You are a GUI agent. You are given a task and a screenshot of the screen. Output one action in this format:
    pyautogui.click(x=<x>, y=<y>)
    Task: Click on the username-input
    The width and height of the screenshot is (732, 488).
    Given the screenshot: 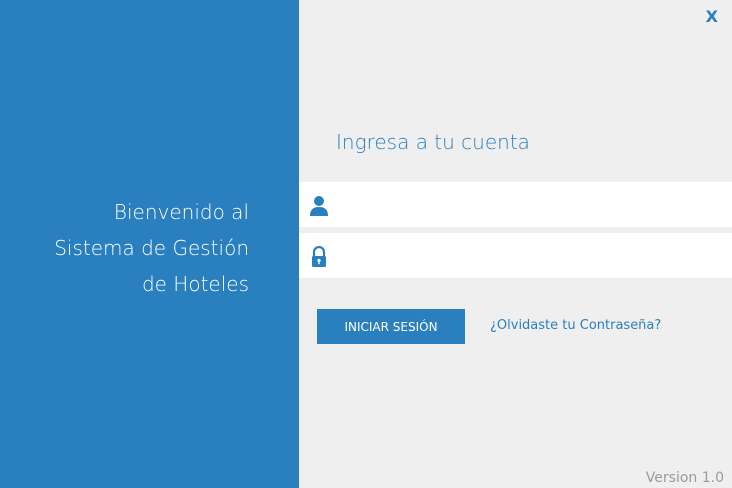 What is the action you would take?
    pyautogui.click(x=531, y=205)
    